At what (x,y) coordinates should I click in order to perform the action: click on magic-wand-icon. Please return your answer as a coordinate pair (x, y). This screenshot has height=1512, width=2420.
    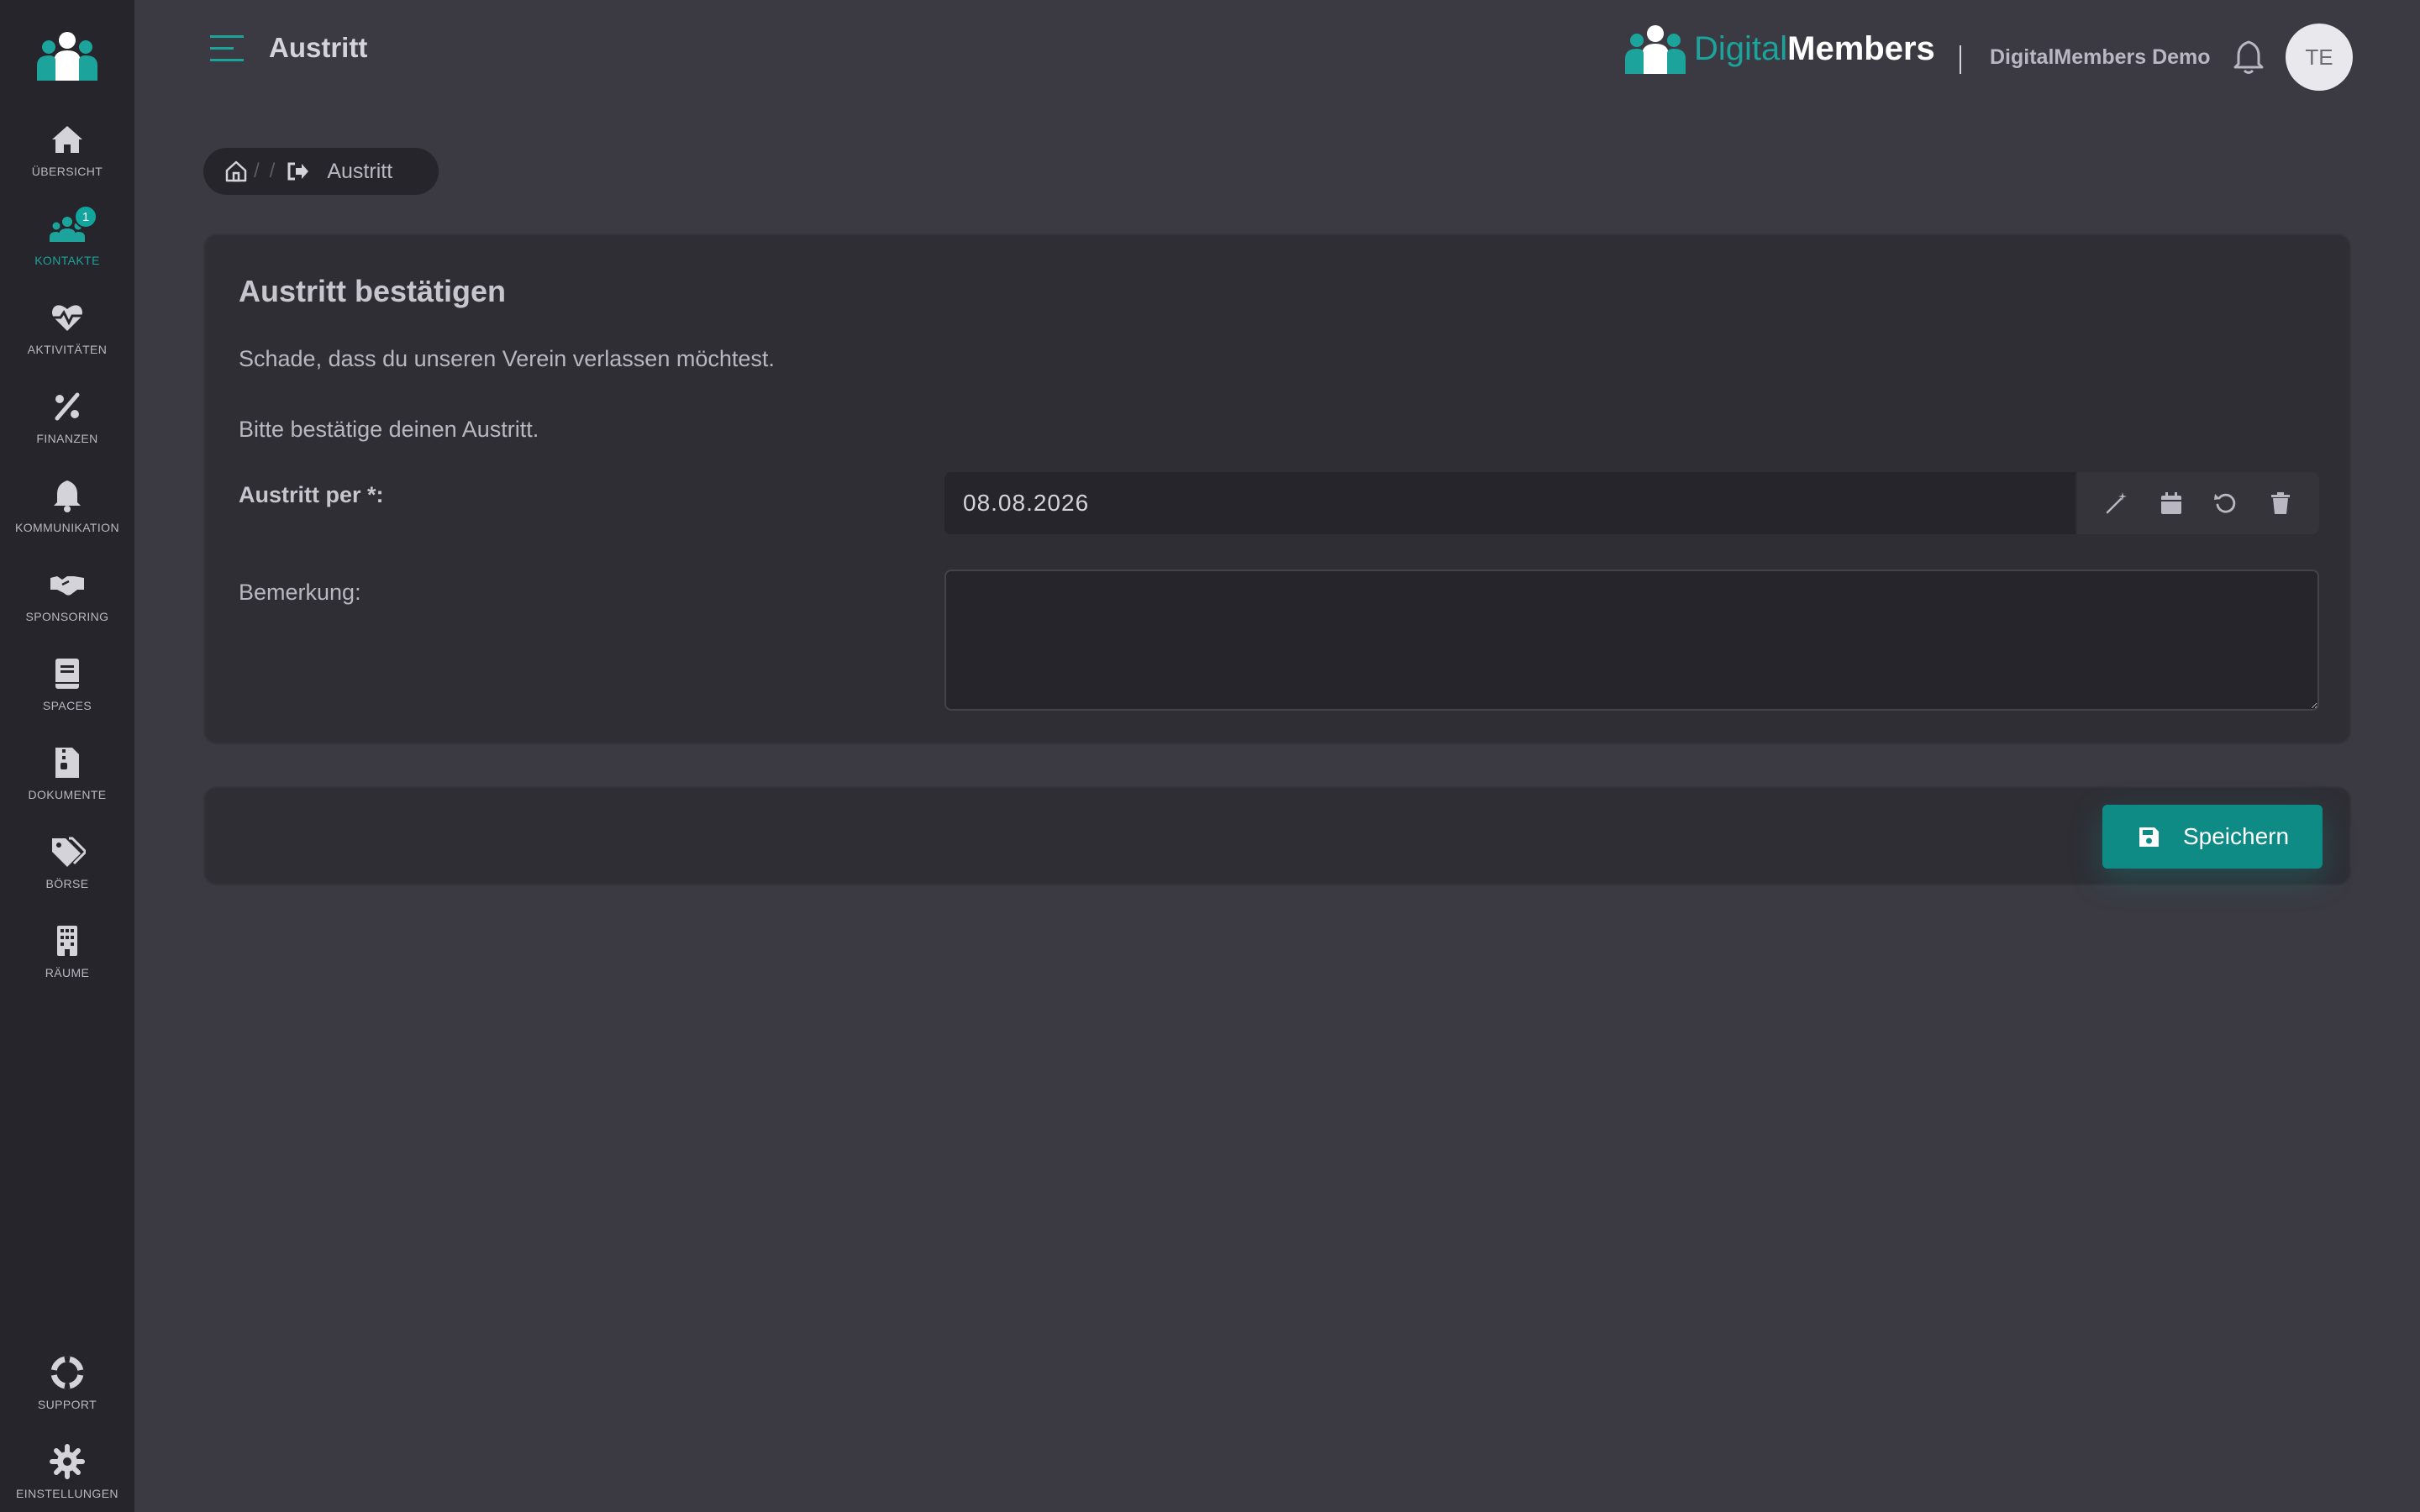
    Looking at the image, I should click on (2116, 503).